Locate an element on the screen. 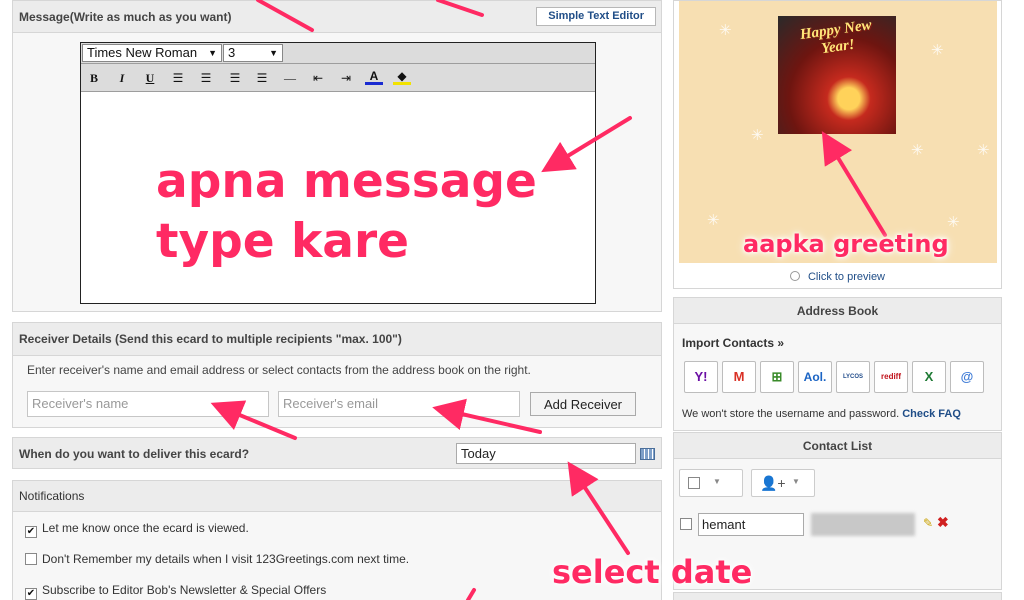 This screenshot has height=600, width=1024. annotation-message-line-2: type kare is located at coordinates (283, 241).